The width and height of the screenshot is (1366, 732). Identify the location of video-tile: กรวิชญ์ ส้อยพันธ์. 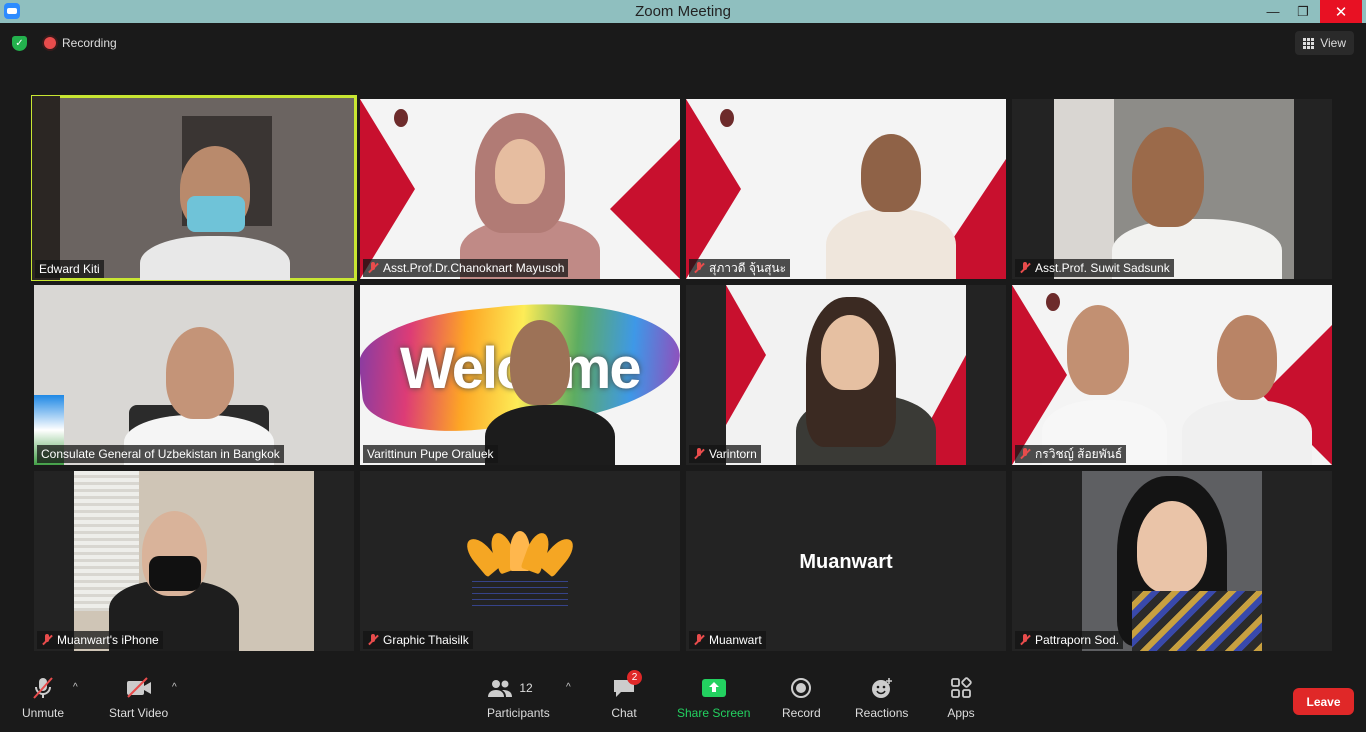
(1172, 375).